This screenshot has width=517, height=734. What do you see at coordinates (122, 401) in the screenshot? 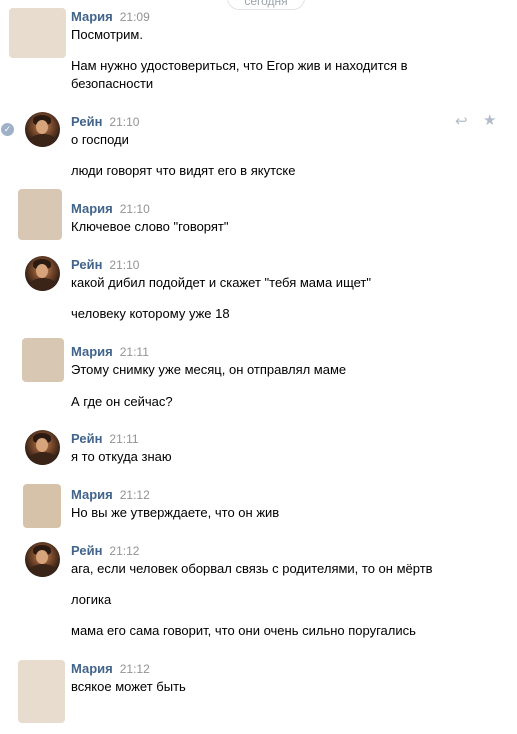
I see `message-text: А где он сейчас?` at bounding box center [122, 401].